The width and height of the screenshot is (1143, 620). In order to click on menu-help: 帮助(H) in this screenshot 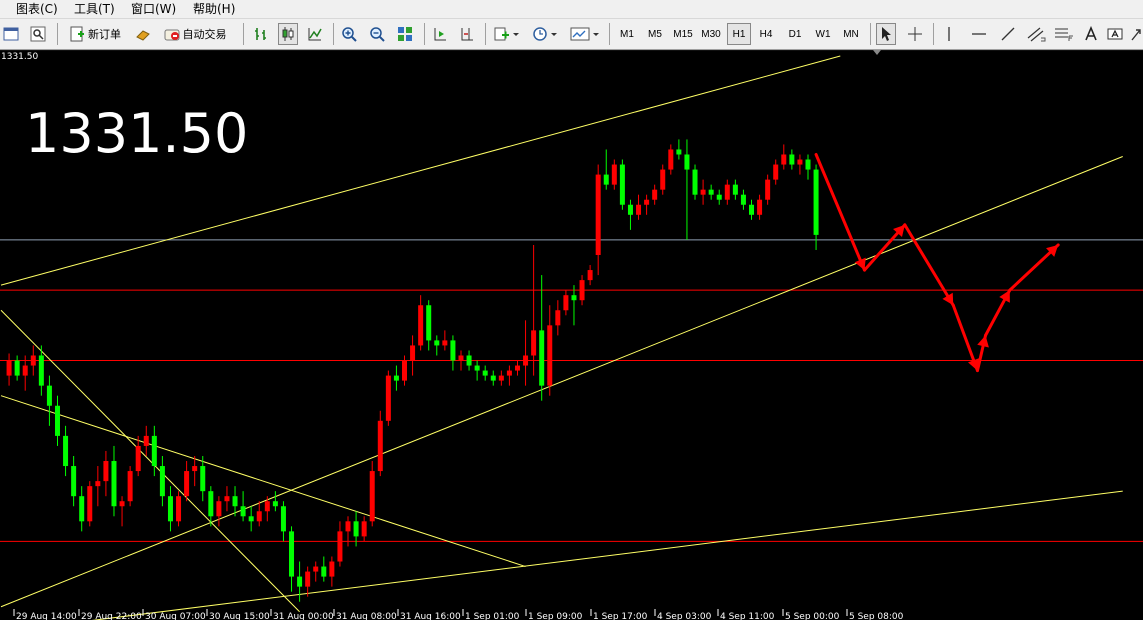, I will do `click(214, 9)`.